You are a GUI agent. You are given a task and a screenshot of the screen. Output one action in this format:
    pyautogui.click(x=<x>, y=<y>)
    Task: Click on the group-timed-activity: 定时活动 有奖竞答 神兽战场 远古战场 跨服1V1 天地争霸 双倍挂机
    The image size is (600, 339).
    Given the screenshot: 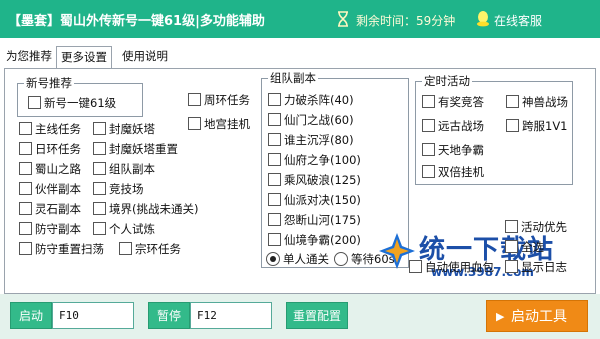 What is the action you would take?
    pyautogui.click(x=494, y=129)
    